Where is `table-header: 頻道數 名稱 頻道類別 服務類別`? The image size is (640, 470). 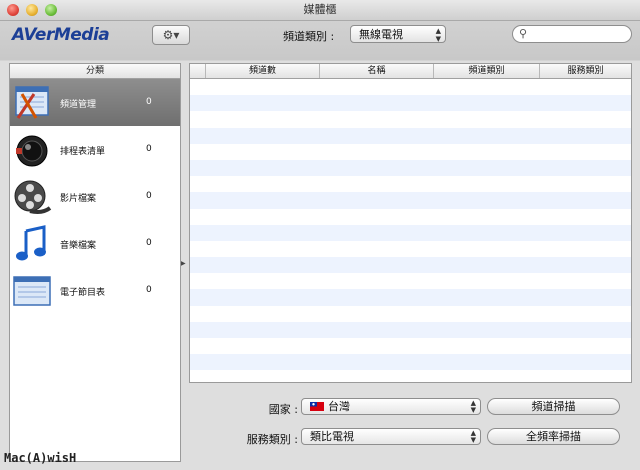
table-header: 頻道數 名稱 頻道類別 服務類別 is located at coordinates (410, 71).